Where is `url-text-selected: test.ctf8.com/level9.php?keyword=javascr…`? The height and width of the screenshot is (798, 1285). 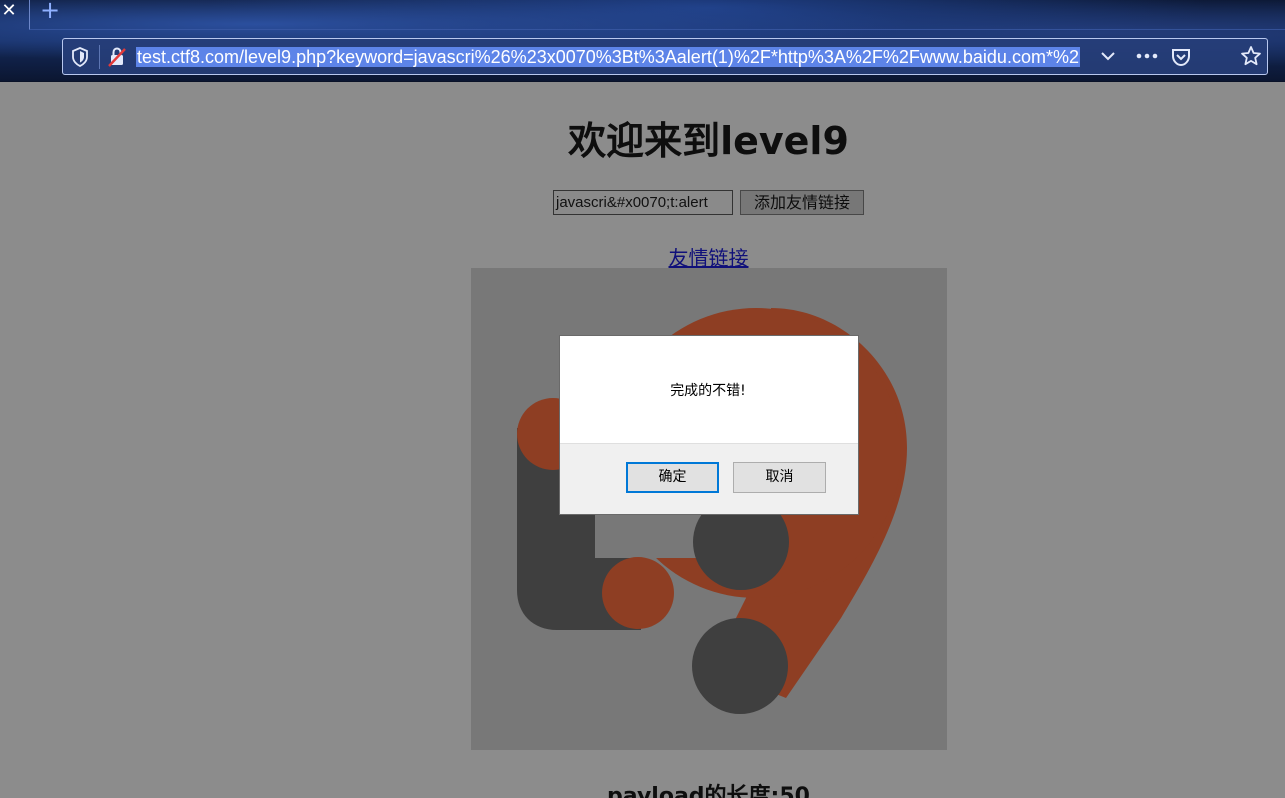 url-text-selected: test.ctf8.com/level9.php?keyword=javascr… is located at coordinates (608, 57).